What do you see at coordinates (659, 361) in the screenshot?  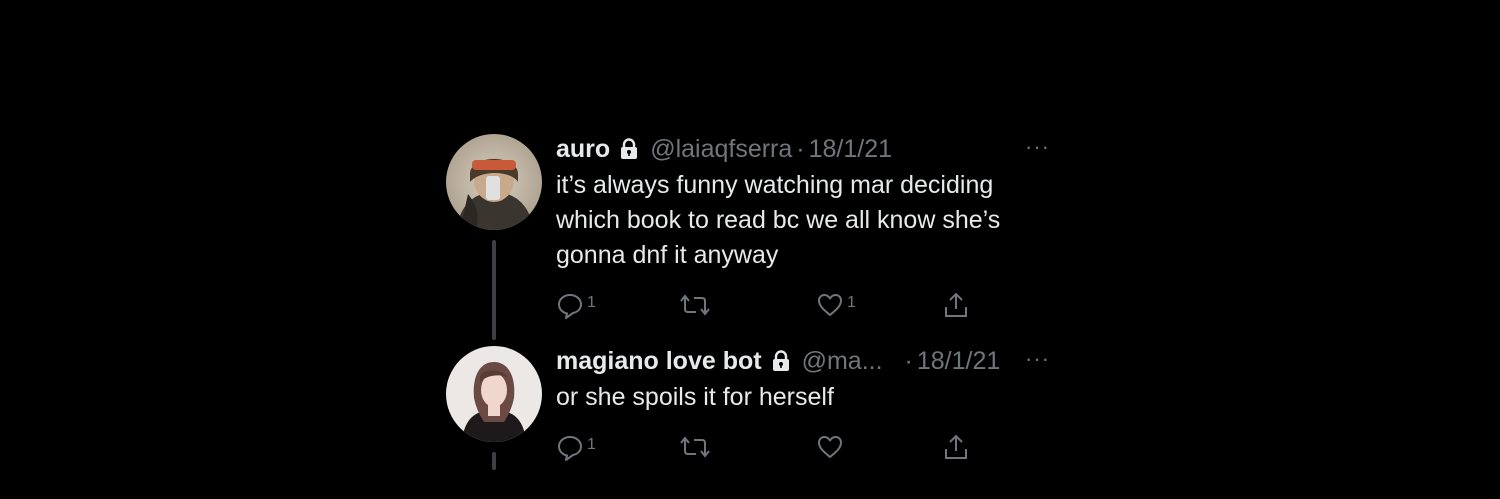 I see `display-name: magiano love bot` at bounding box center [659, 361].